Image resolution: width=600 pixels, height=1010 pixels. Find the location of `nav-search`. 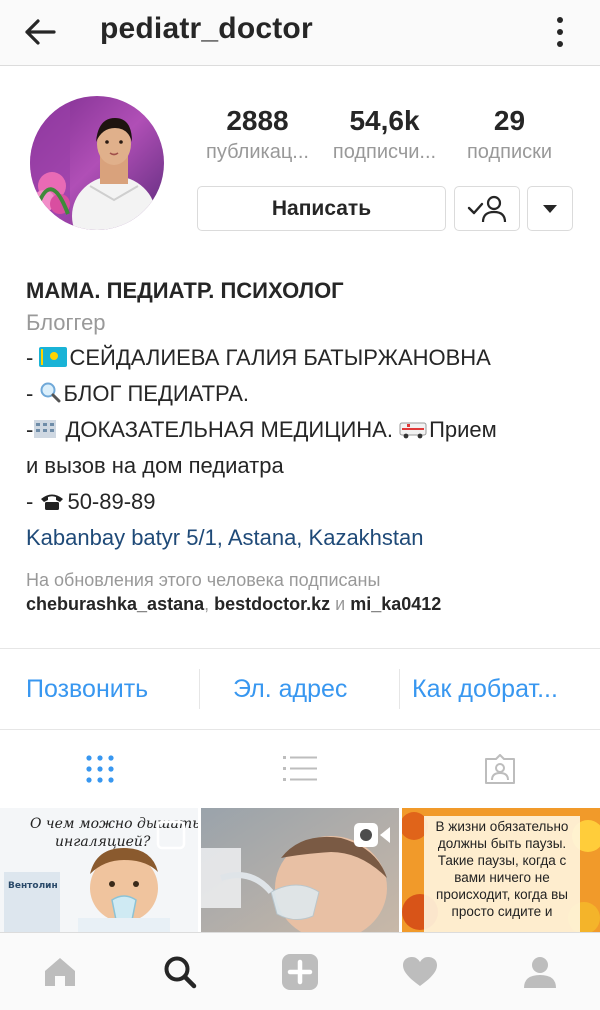

nav-search is located at coordinates (180, 971).